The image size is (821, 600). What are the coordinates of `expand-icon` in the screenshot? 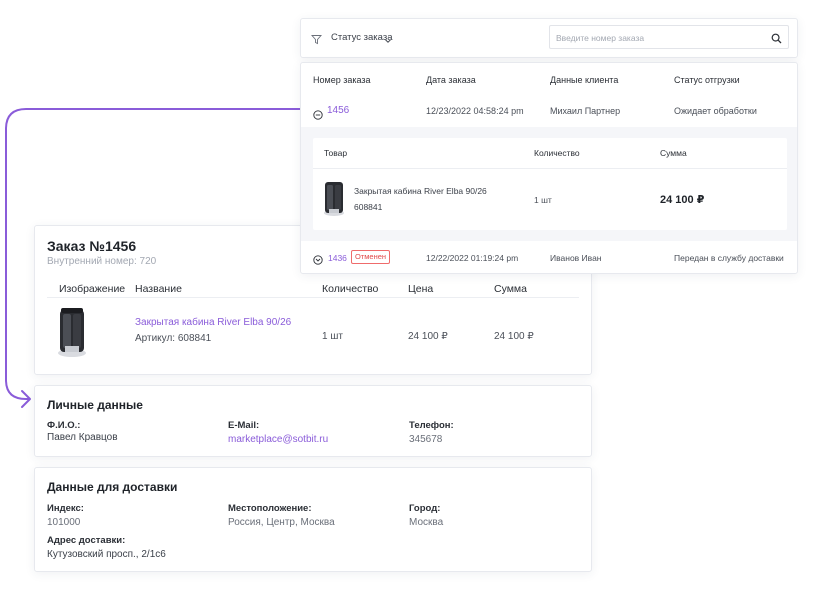 It's located at (318, 261).